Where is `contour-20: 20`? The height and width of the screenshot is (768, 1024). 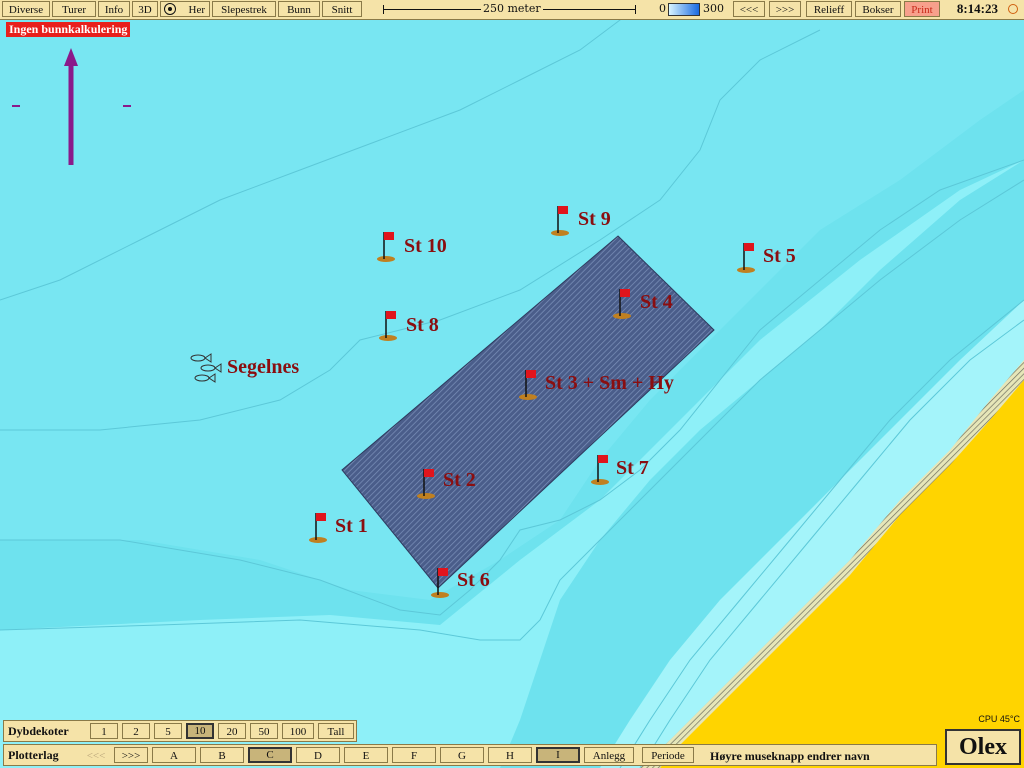
contour-20: 20 is located at coordinates (232, 731).